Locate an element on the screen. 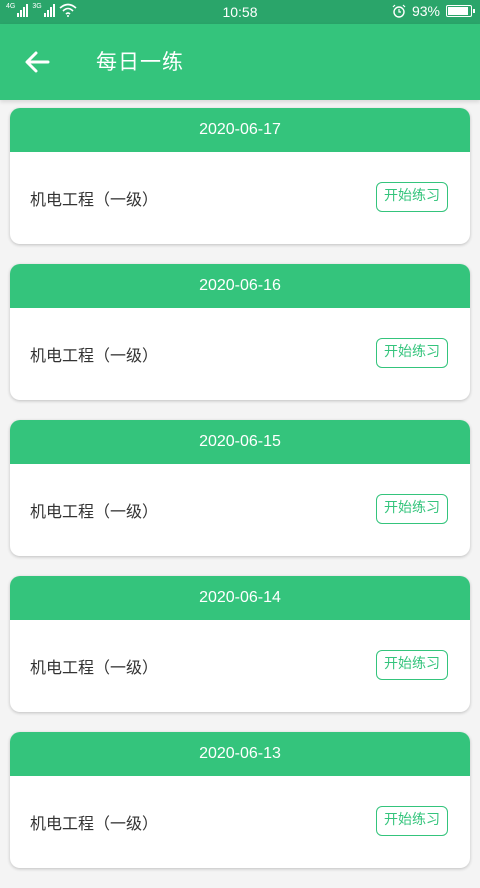 The width and height of the screenshot is (480, 888). alarm-clock-icon is located at coordinates (399, 11).